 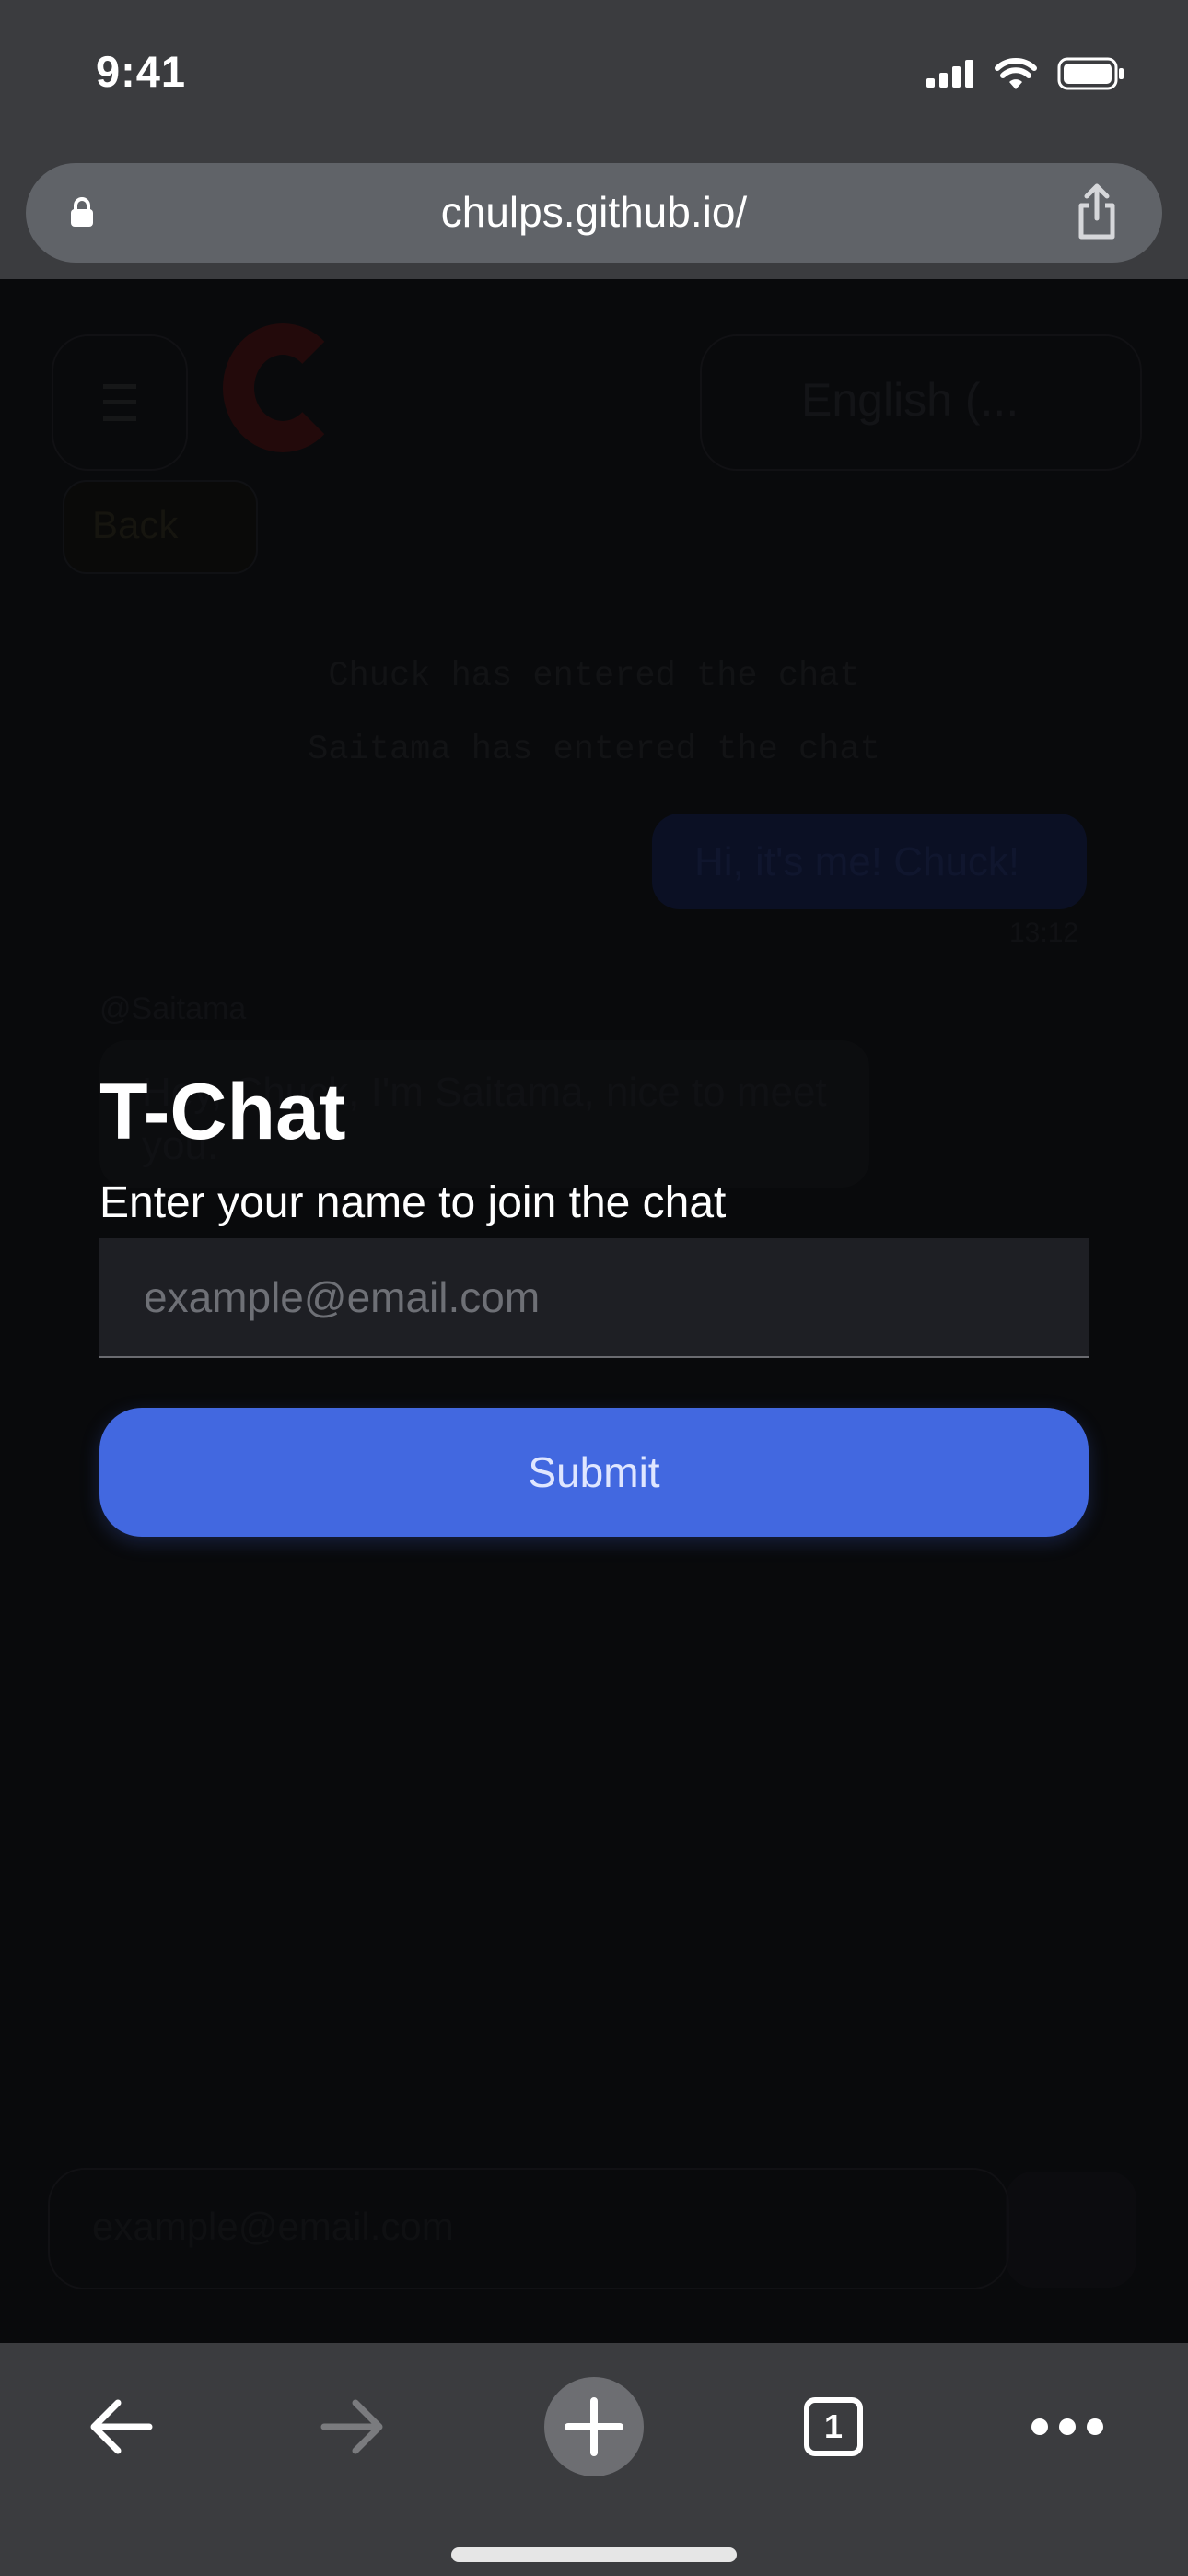 I want to click on url-text: chulps.github.io/, so click(x=594, y=212).